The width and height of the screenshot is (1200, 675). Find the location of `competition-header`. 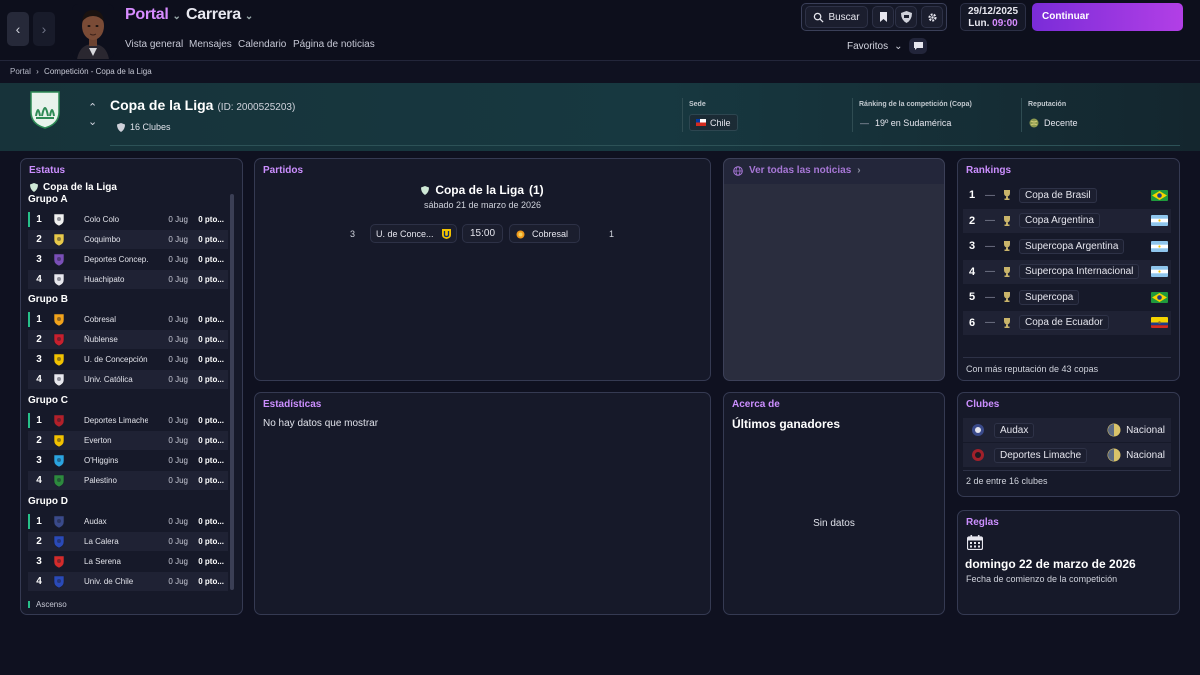

competition-header is located at coordinates (600, 117).